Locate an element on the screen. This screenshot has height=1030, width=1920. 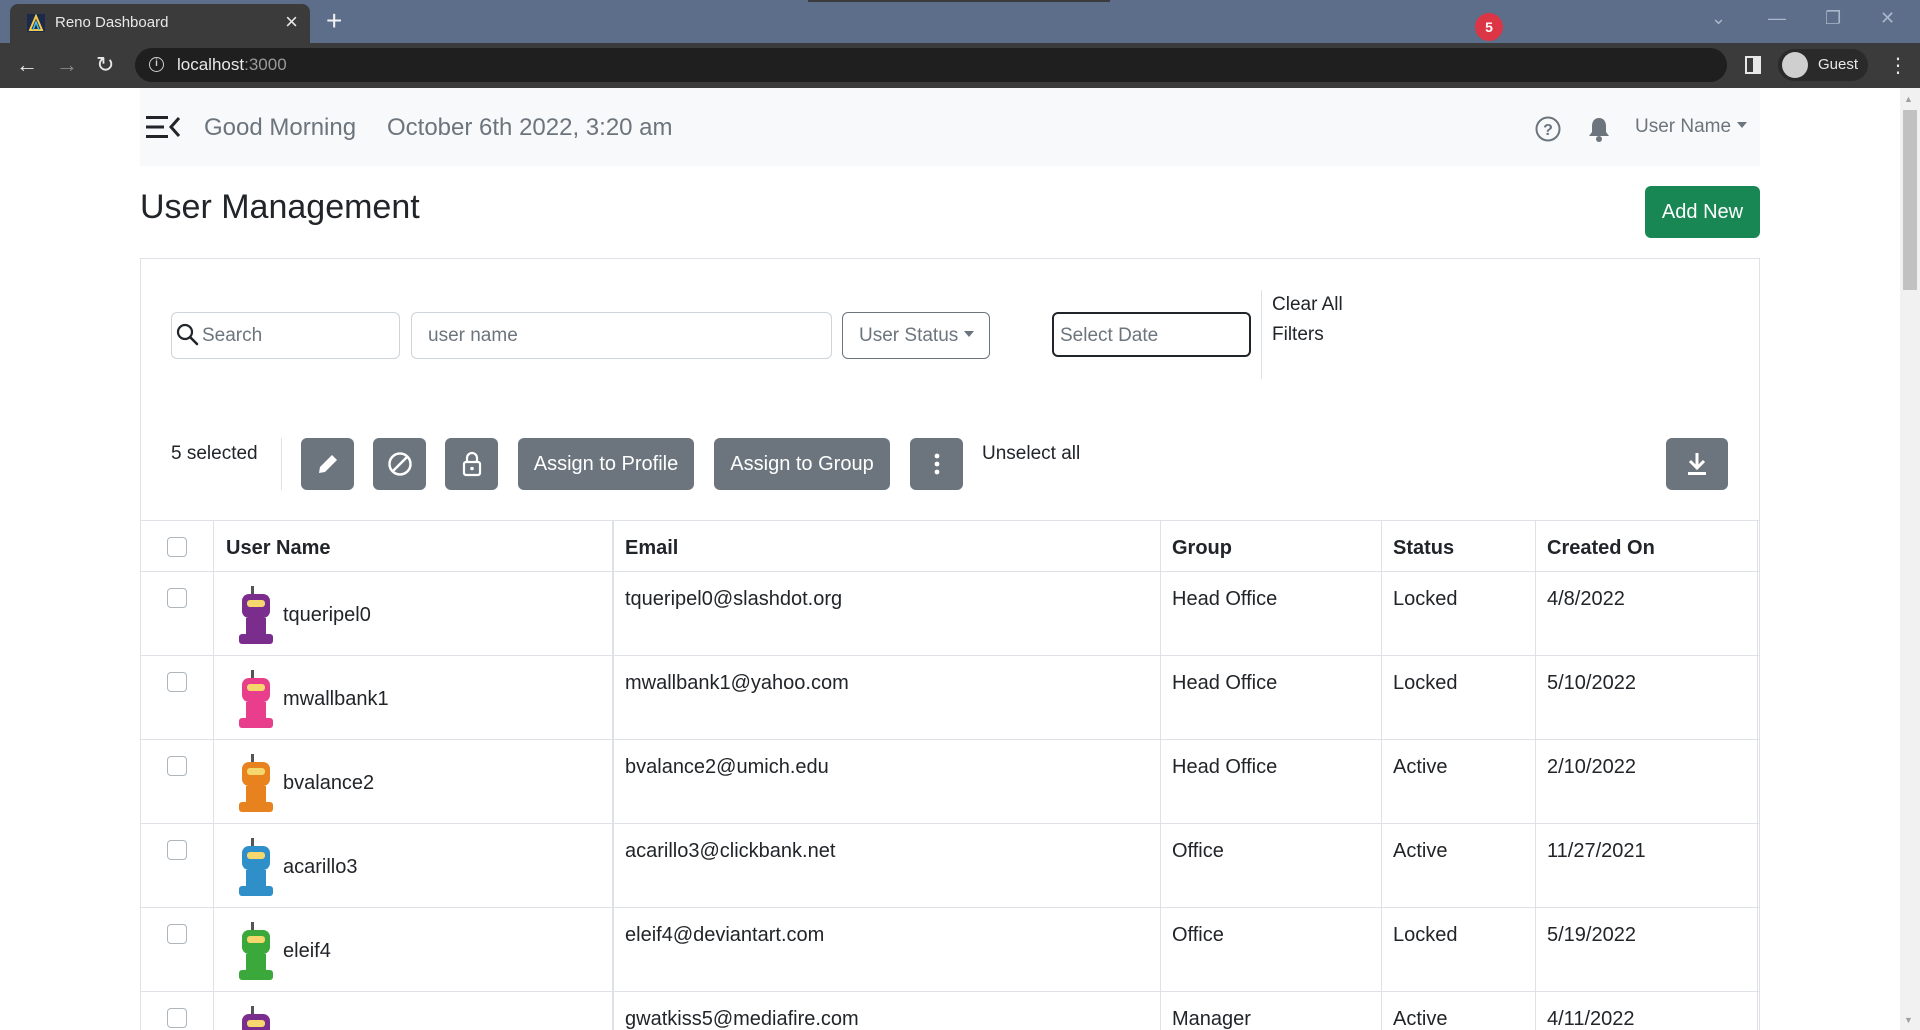
created-cell: 4/11/2022 is located at coordinates (1647, 1011).